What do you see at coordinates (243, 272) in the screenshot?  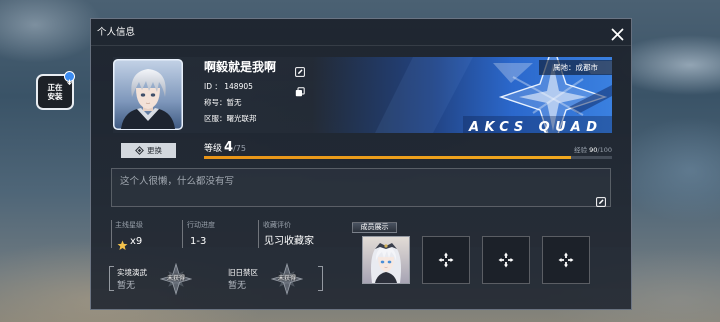 I see `rank-label-forbidden-zone: 旧日禁区` at bounding box center [243, 272].